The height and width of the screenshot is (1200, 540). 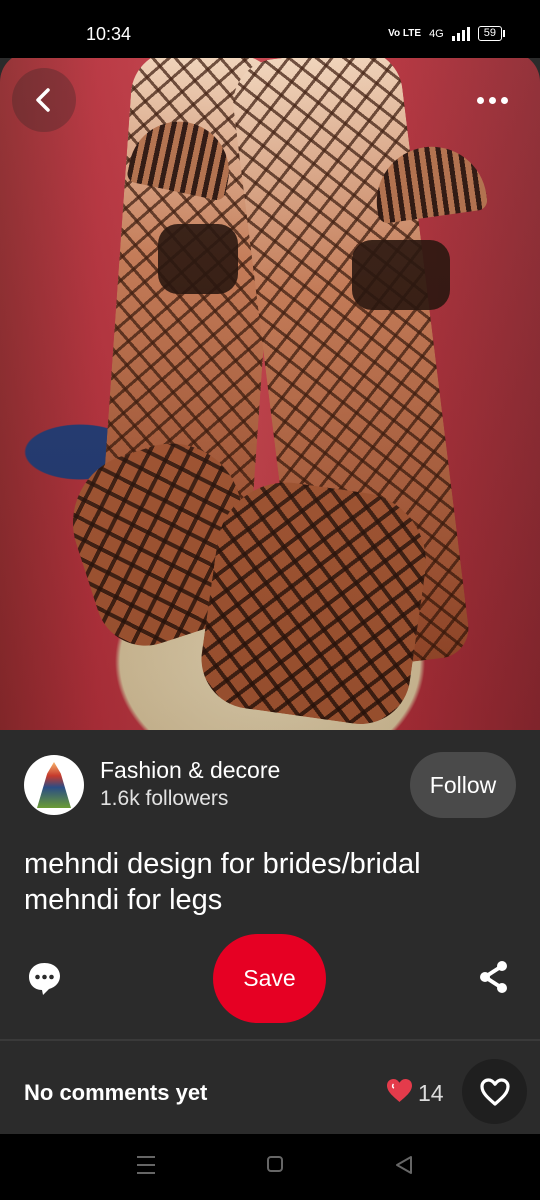 What do you see at coordinates (399, 1090) in the screenshot?
I see `heart-reaction-icon` at bounding box center [399, 1090].